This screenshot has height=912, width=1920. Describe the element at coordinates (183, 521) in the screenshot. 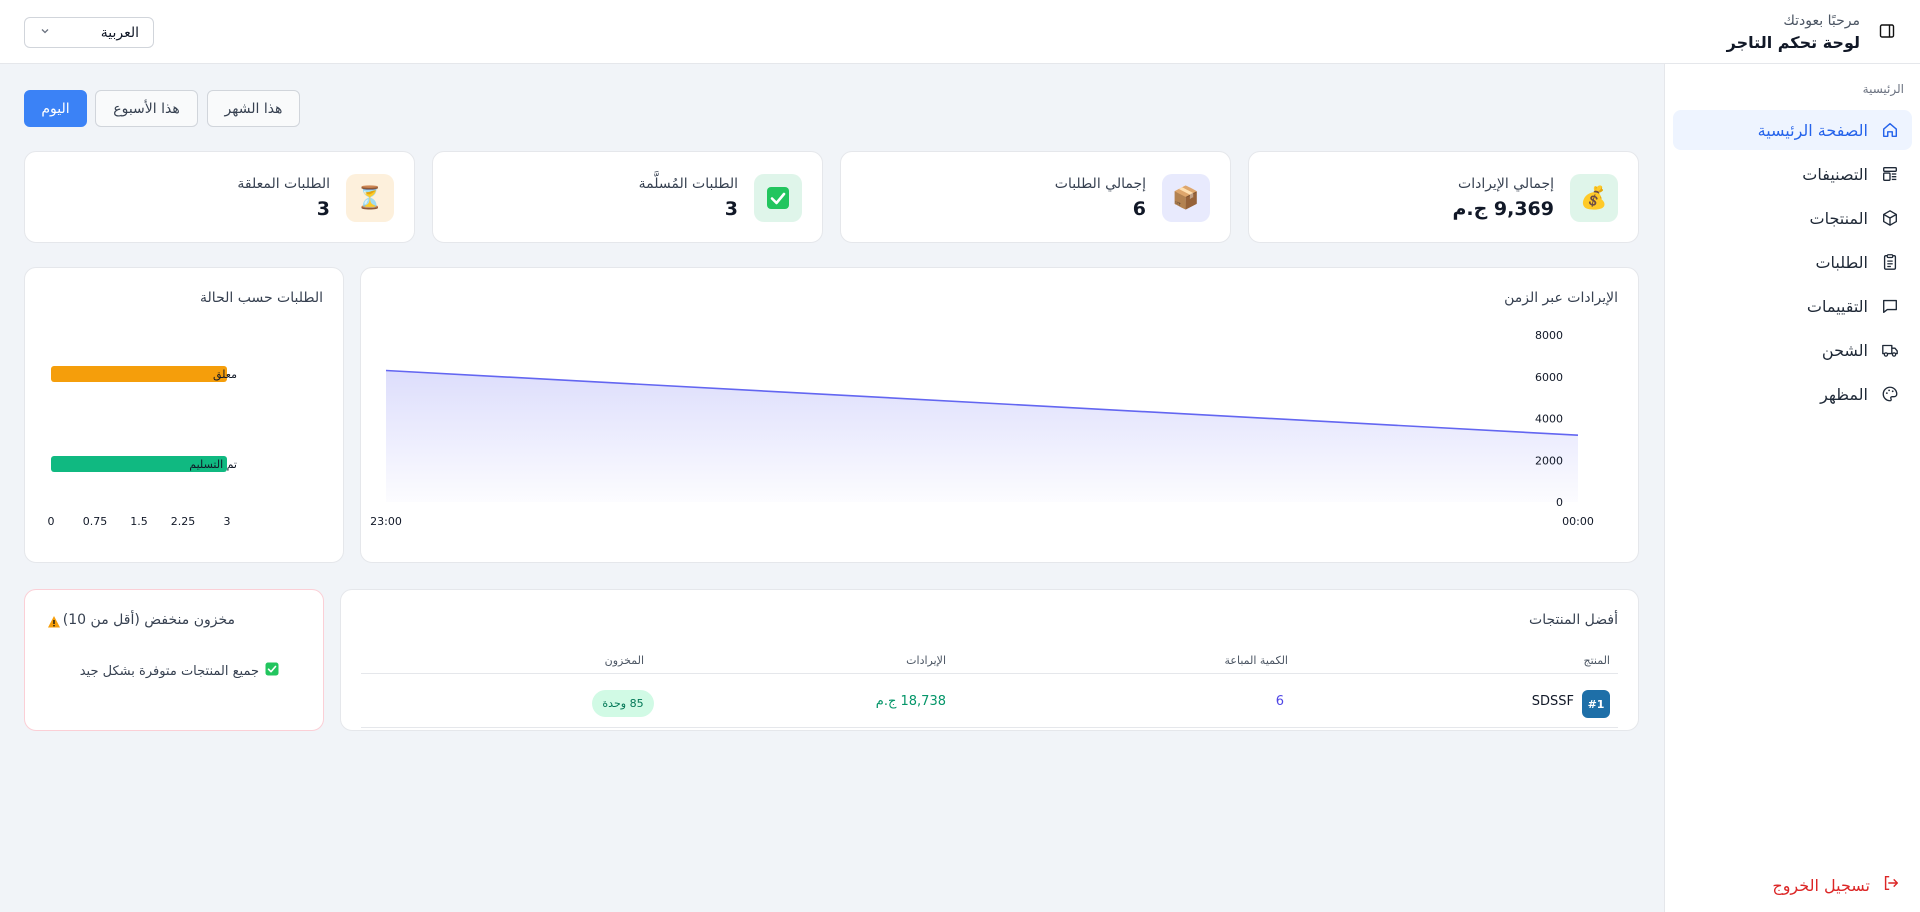

I see `x-tick-label: 2.25` at that location.